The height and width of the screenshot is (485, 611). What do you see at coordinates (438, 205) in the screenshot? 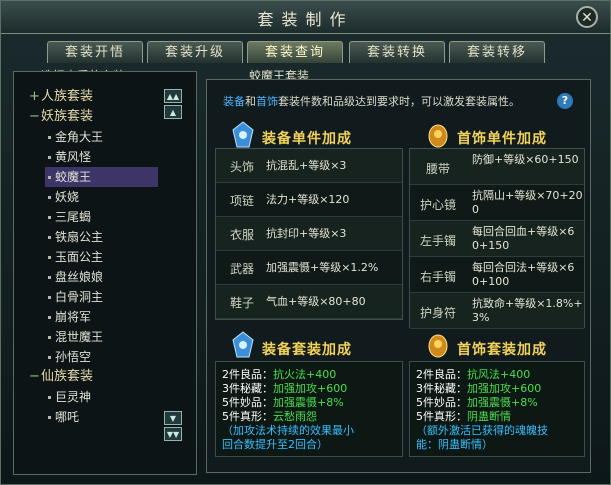
I see `slot-label: 护心镜` at bounding box center [438, 205].